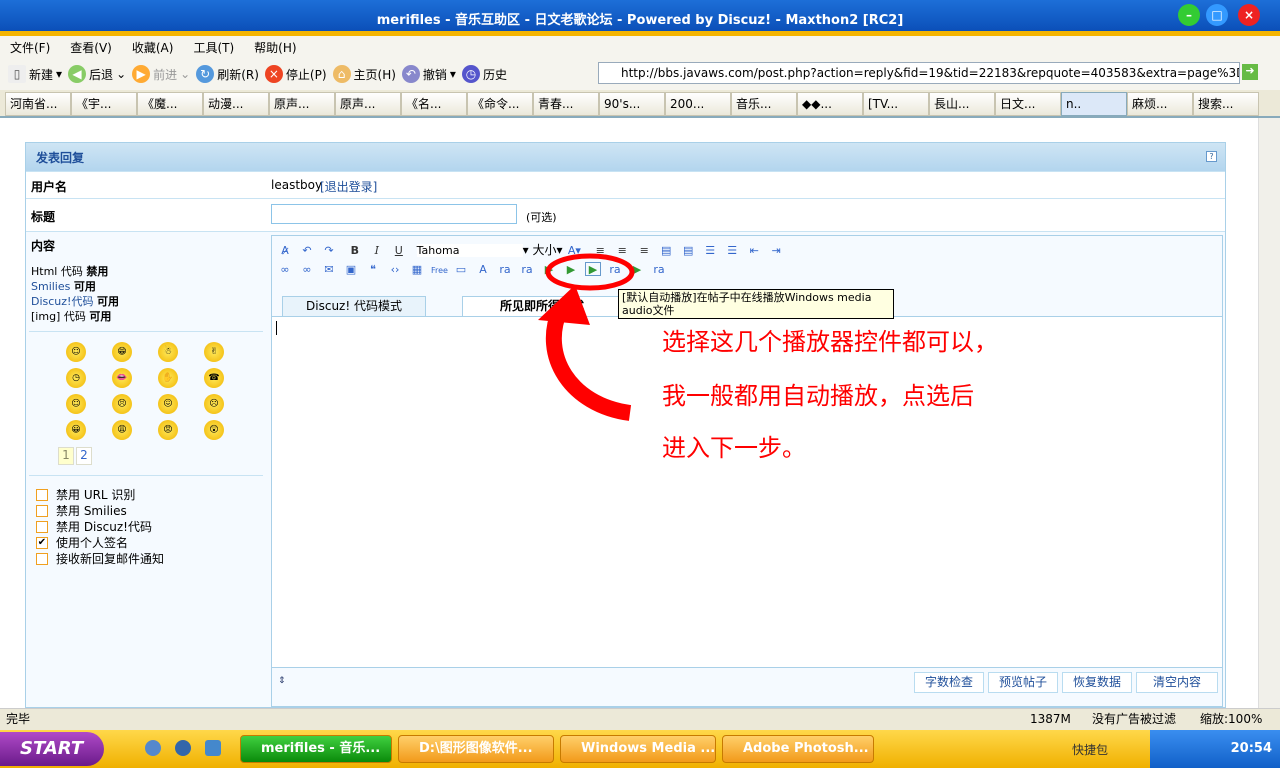 This screenshot has width=1280, height=768. I want to click on smiley-icon: 👄, so click(122, 378).